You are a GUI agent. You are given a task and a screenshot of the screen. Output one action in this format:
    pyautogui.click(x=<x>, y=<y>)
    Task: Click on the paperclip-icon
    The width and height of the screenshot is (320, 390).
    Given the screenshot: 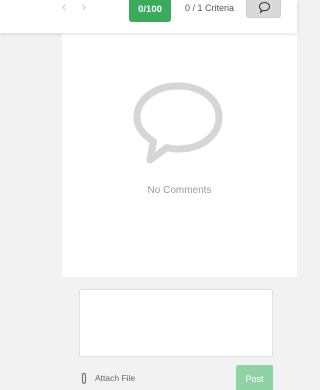 What is the action you would take?
    pyautogui.click(x=84, y=378)
    